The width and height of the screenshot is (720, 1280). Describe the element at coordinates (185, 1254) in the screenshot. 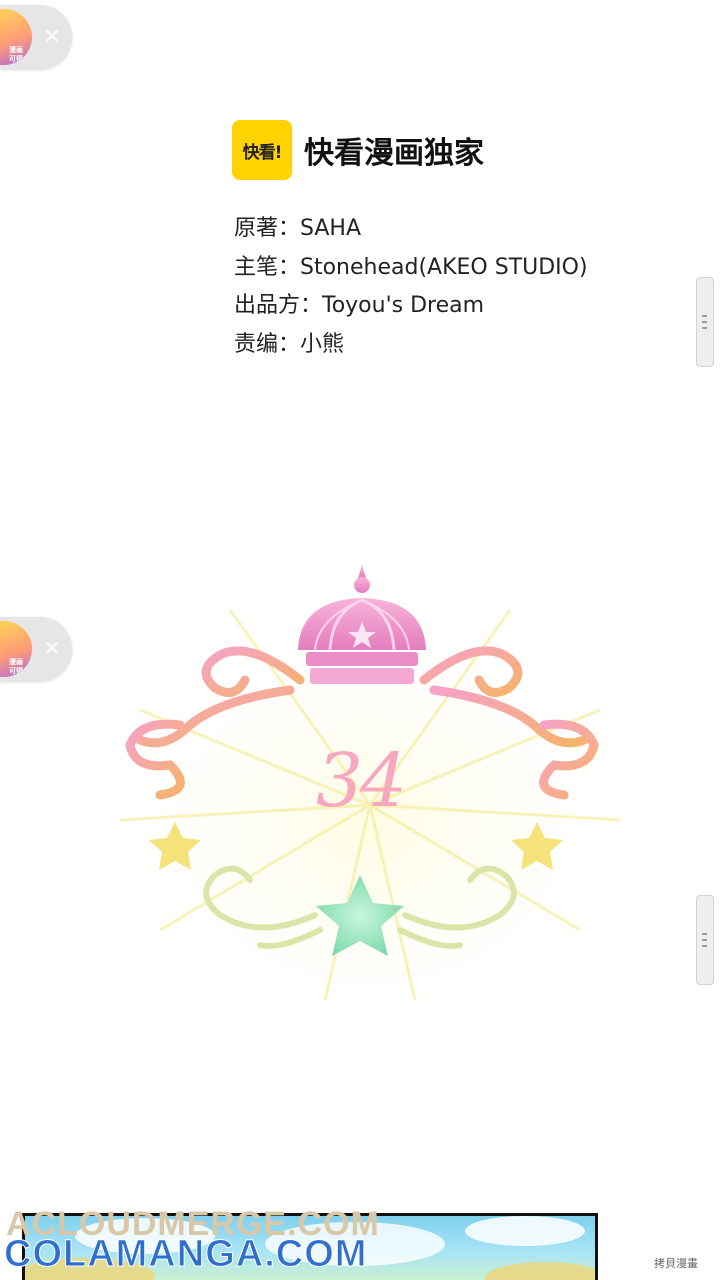

I see `watermark-text: COLAMANGA.COM` at that location.